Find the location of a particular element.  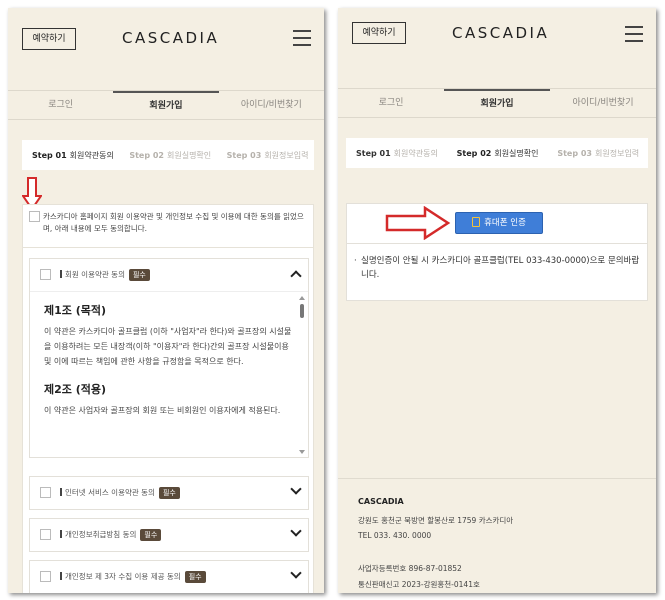

phone-verification-button: 휴대폰 인증 is located at coordinates (499, 223).